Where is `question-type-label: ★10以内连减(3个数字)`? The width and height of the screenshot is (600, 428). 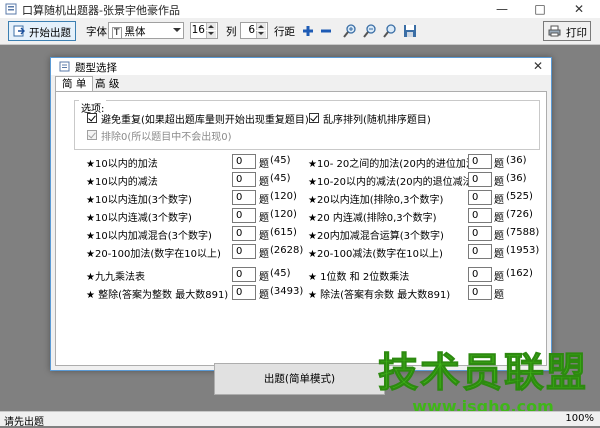 question-type-label: ★10以内连减(3个数字) is located at coordinates (139, 218).